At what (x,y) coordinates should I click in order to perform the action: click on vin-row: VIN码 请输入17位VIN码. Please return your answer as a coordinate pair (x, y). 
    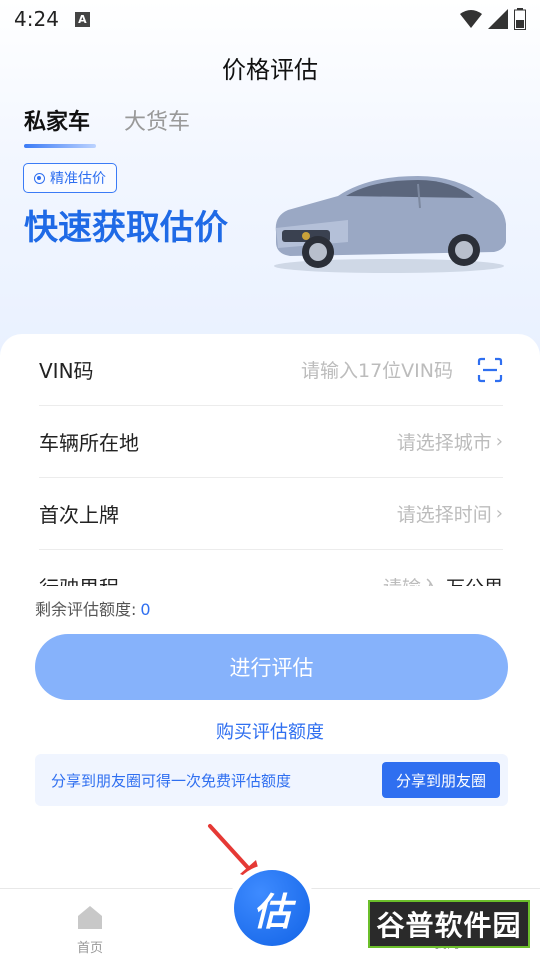
    Looking at the image, I should click on (271, 370).